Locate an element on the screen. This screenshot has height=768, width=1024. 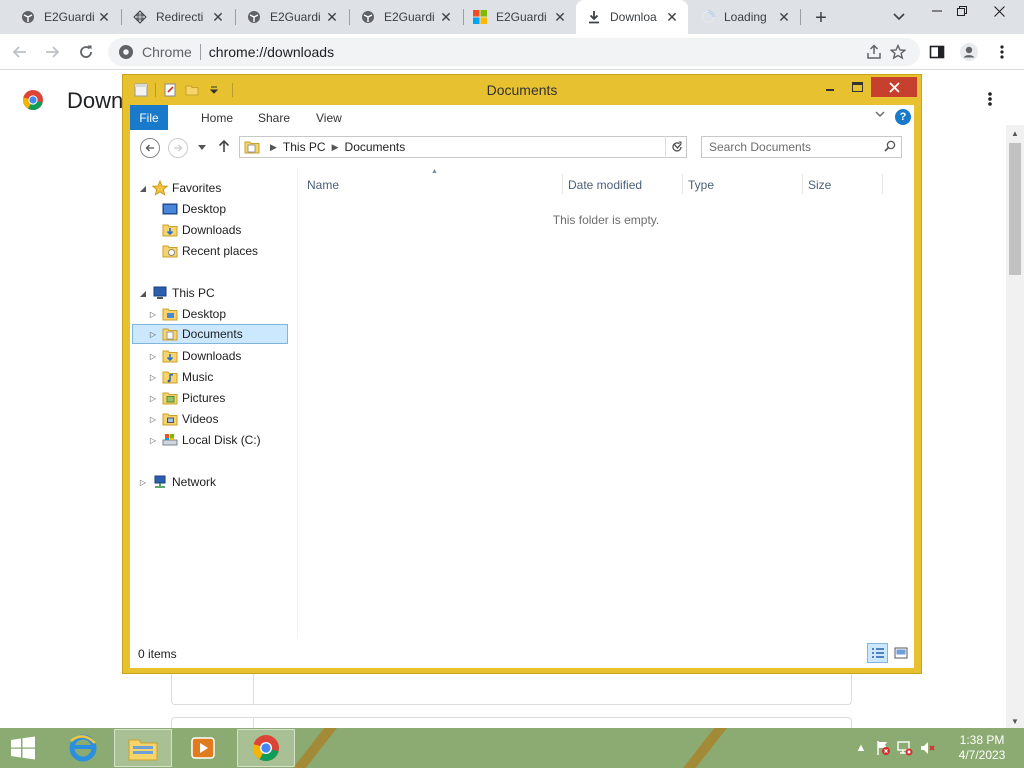
recent-locations-icon is located at coordinates (202, 147).